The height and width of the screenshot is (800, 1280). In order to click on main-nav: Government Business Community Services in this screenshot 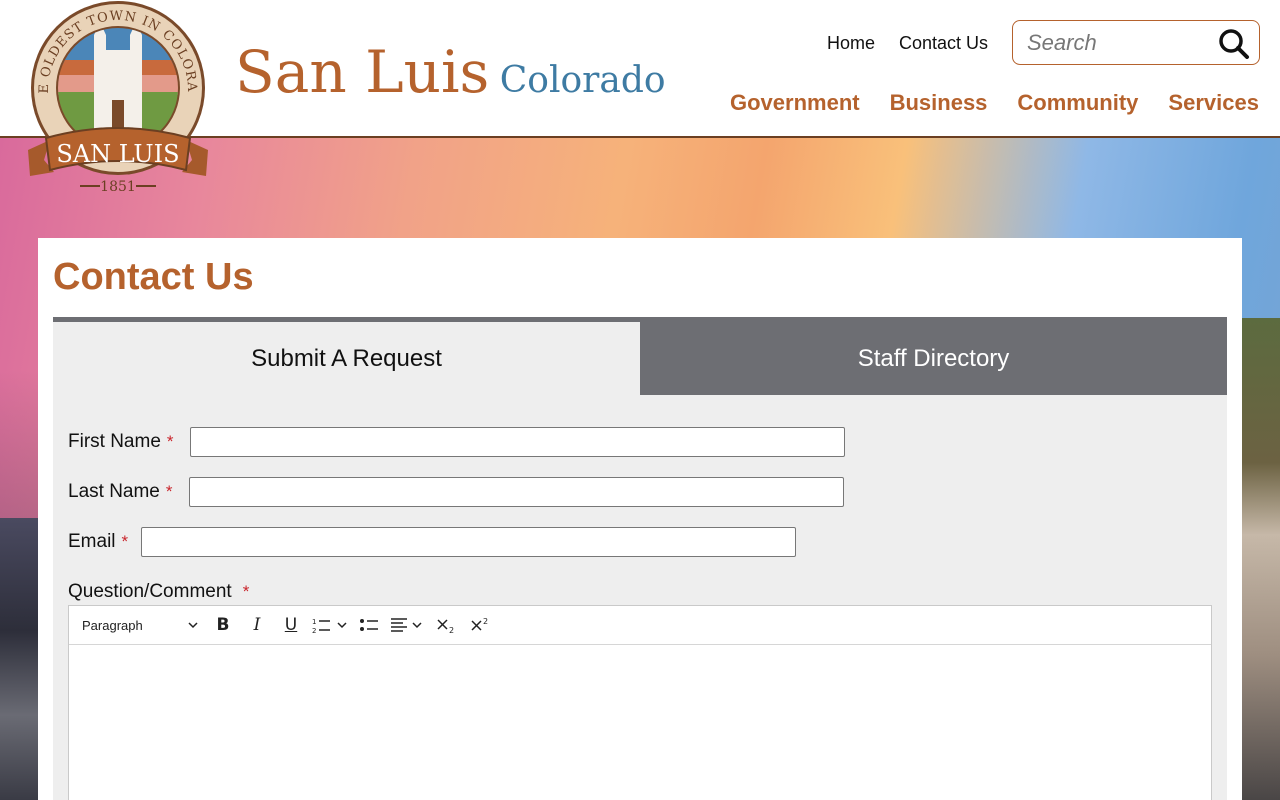, I will do `click(994, 103)`.